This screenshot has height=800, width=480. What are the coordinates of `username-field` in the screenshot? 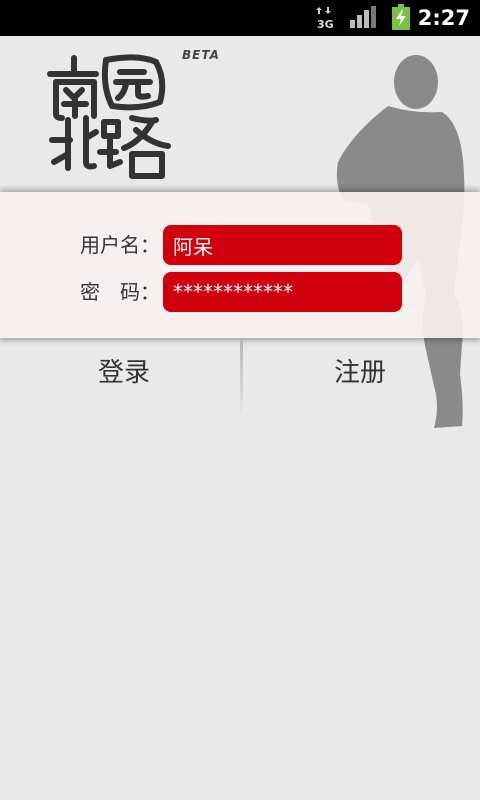 It's located at (282, 245).